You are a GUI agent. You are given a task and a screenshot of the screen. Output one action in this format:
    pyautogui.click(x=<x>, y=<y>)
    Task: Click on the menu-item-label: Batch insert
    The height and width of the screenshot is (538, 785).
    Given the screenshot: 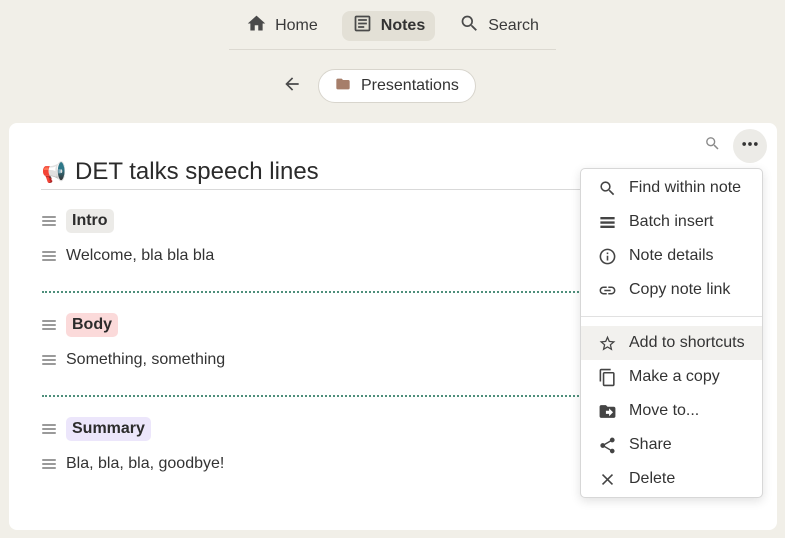 What is the action you would take?
    pyautogui.click(x=671, y=221)
    